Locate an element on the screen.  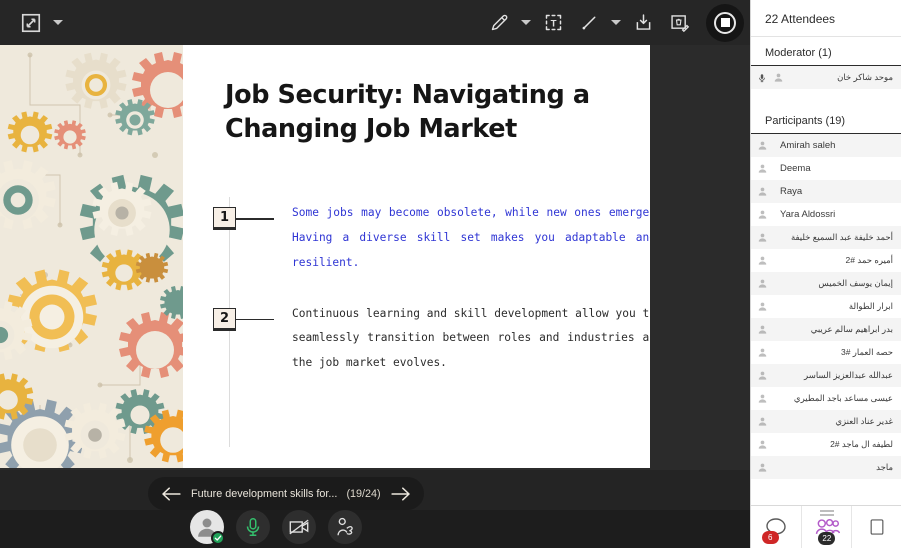
line-dropdown-chevron-down-icon is located at coordinates (616, 23).